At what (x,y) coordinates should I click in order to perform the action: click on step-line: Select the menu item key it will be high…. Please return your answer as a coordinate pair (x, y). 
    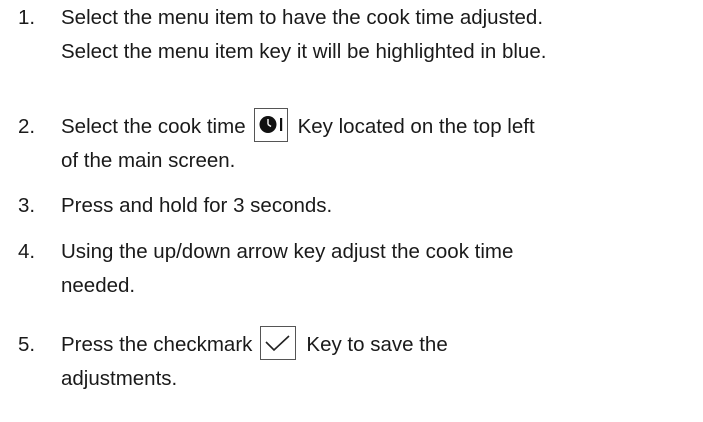
    Looking at the image, I should click on (304, 51).